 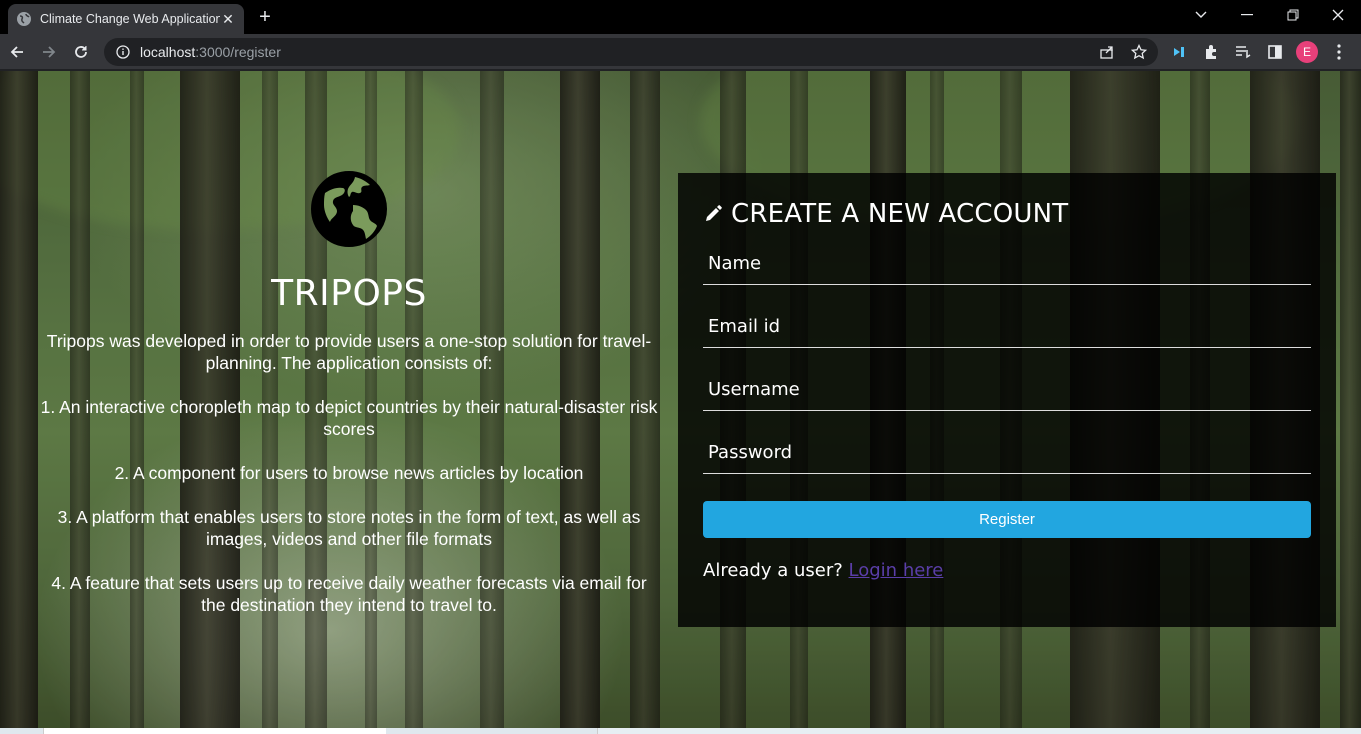 I want to click on email-field, so click(x=1007, y=330).